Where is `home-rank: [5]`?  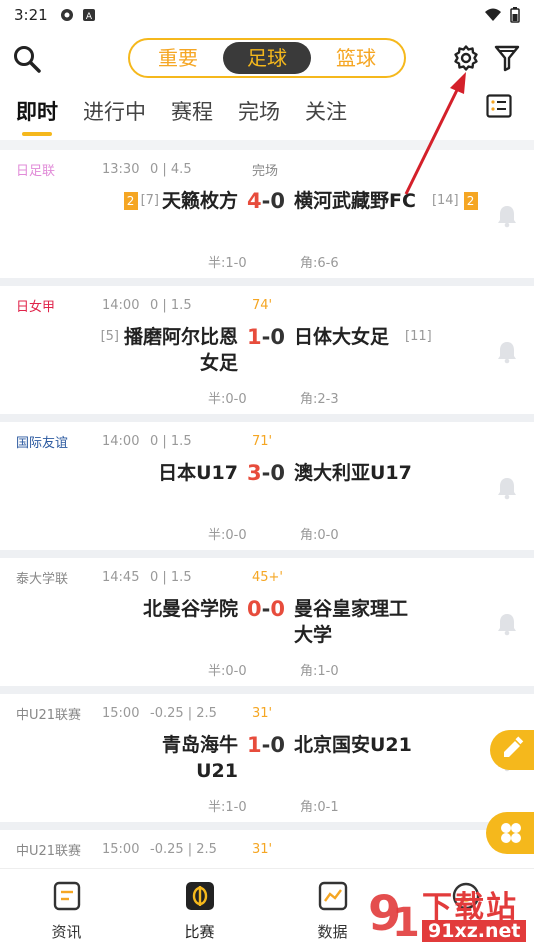
home-rank: [5] is located at coordinates (109, 336).